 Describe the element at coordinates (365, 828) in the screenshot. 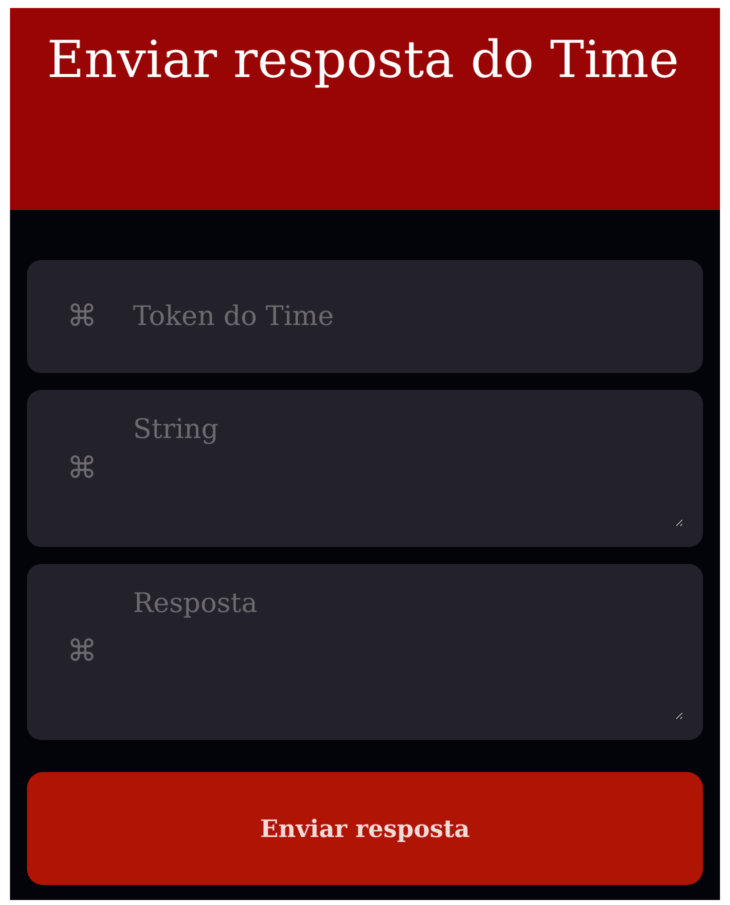

I see `submit-button: Enviar resposta` at that location.